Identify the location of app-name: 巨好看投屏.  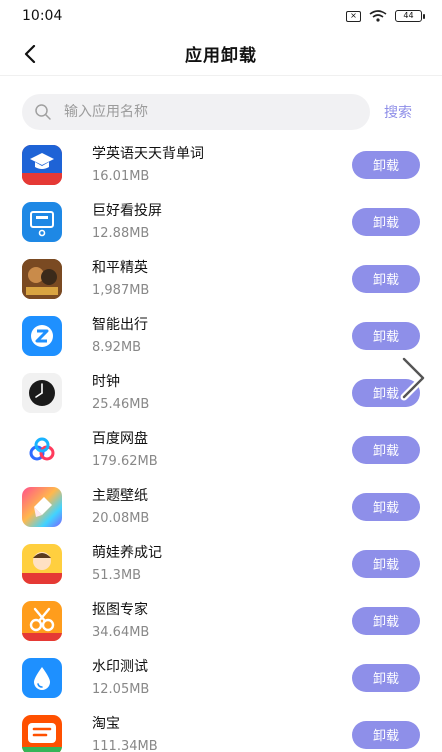
(127, 210).